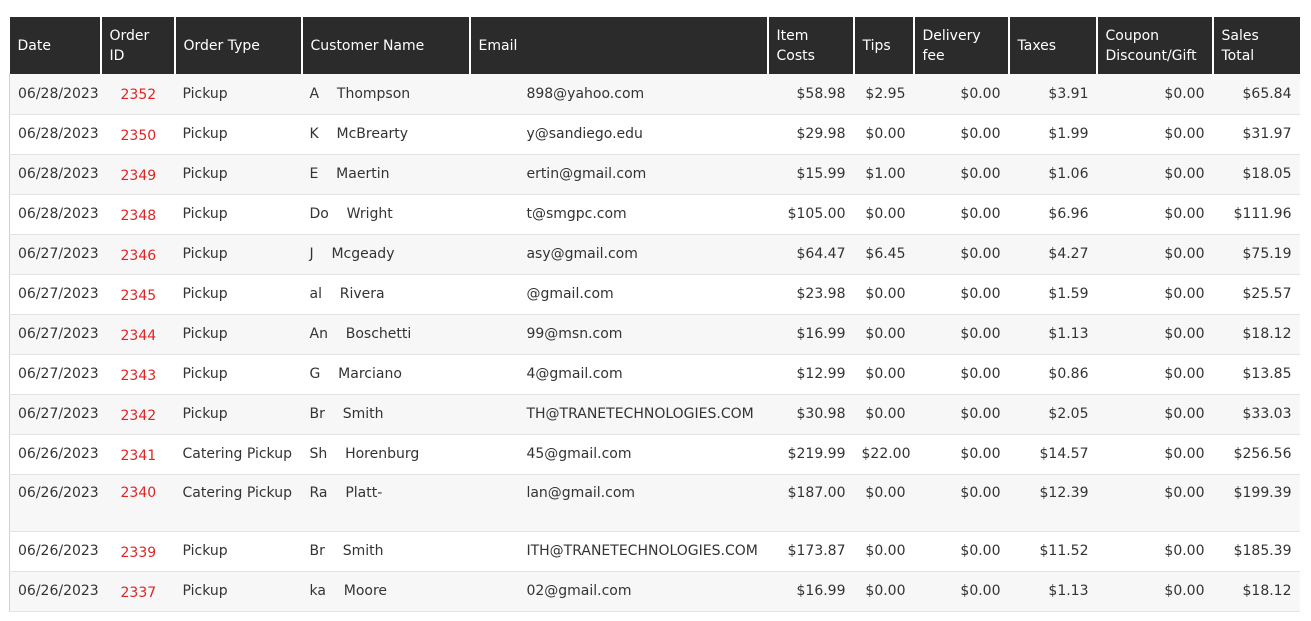 Image resolution: width=1311 pixels, height=621 pixels. Describe the element at coordinates (961, 94) in the screenshot. I see `cell-delivery-fee: $0.00` at that location.